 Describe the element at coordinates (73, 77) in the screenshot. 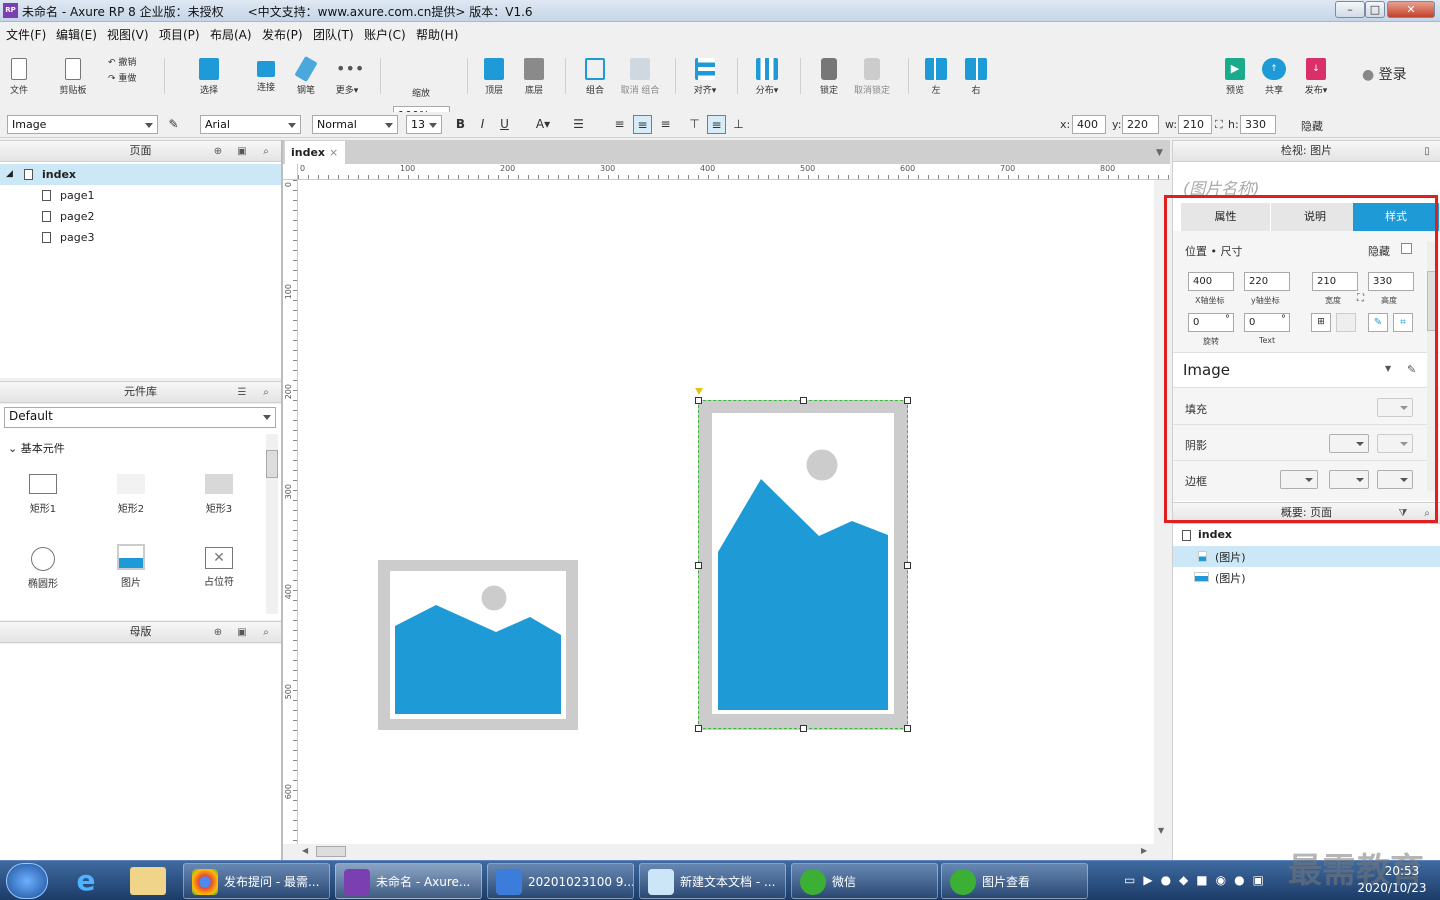

I see `clipboard-button: 剪贴板` at that location.